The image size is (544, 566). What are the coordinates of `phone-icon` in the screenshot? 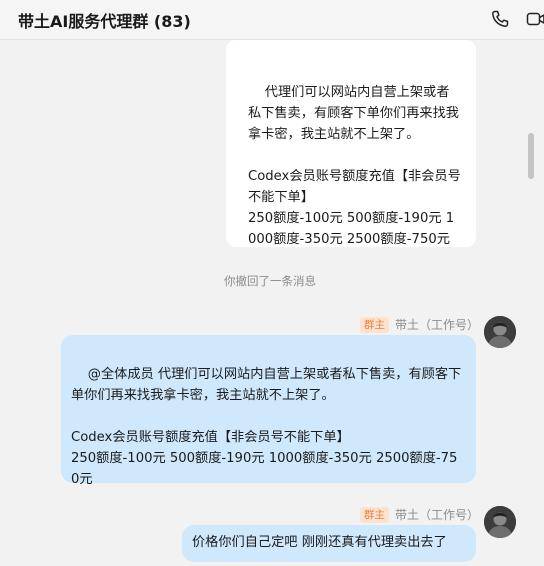 It's located at (500, 19).